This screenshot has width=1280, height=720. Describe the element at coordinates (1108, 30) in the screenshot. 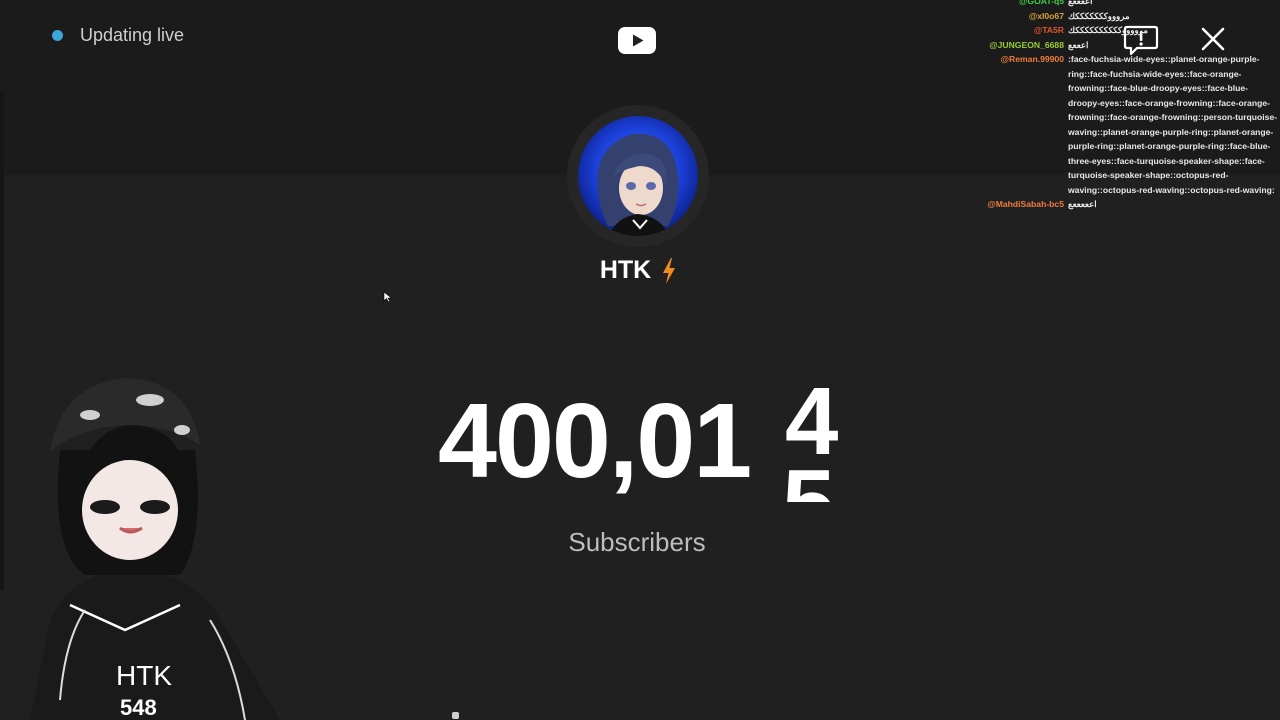

I see `chat-text: مرووووككككككككككك` at that location.